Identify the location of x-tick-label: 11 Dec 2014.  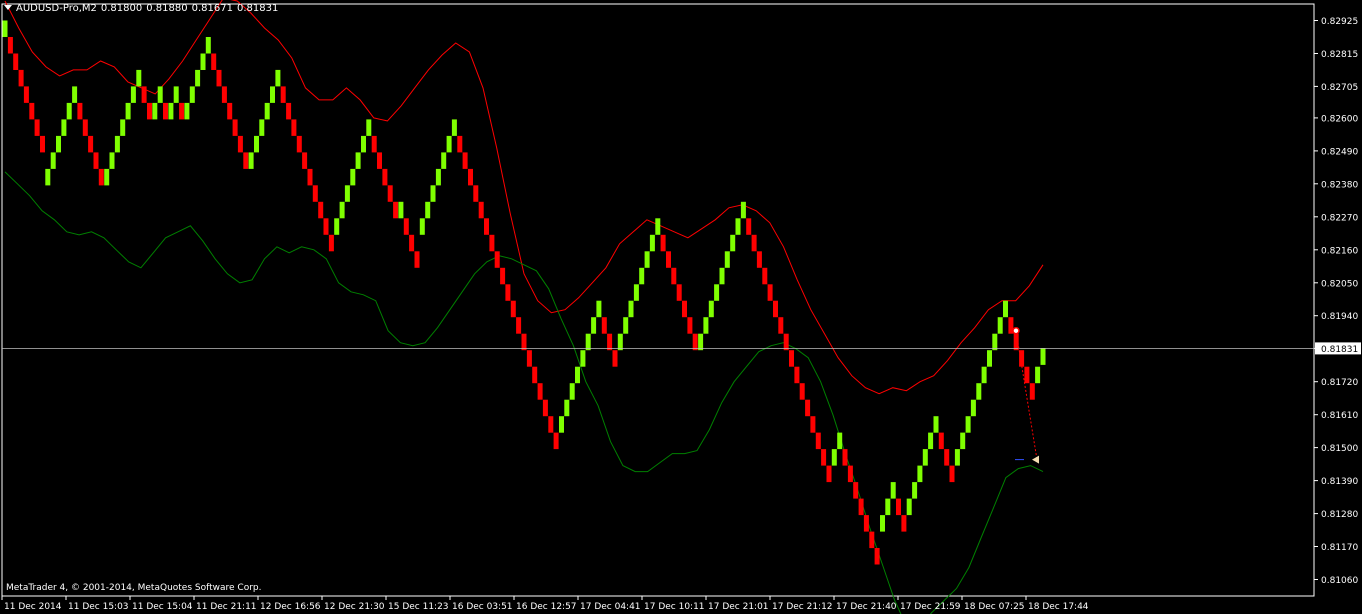
(33, 607).